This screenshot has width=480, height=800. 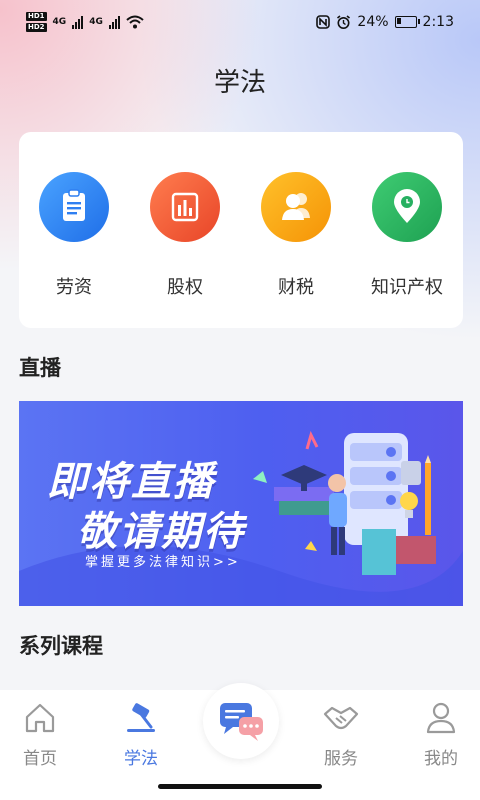 What do you see at coordinates (40, 368) in the screenshot?
I see `live-heading: 直播` at bounding box center [40, 368].